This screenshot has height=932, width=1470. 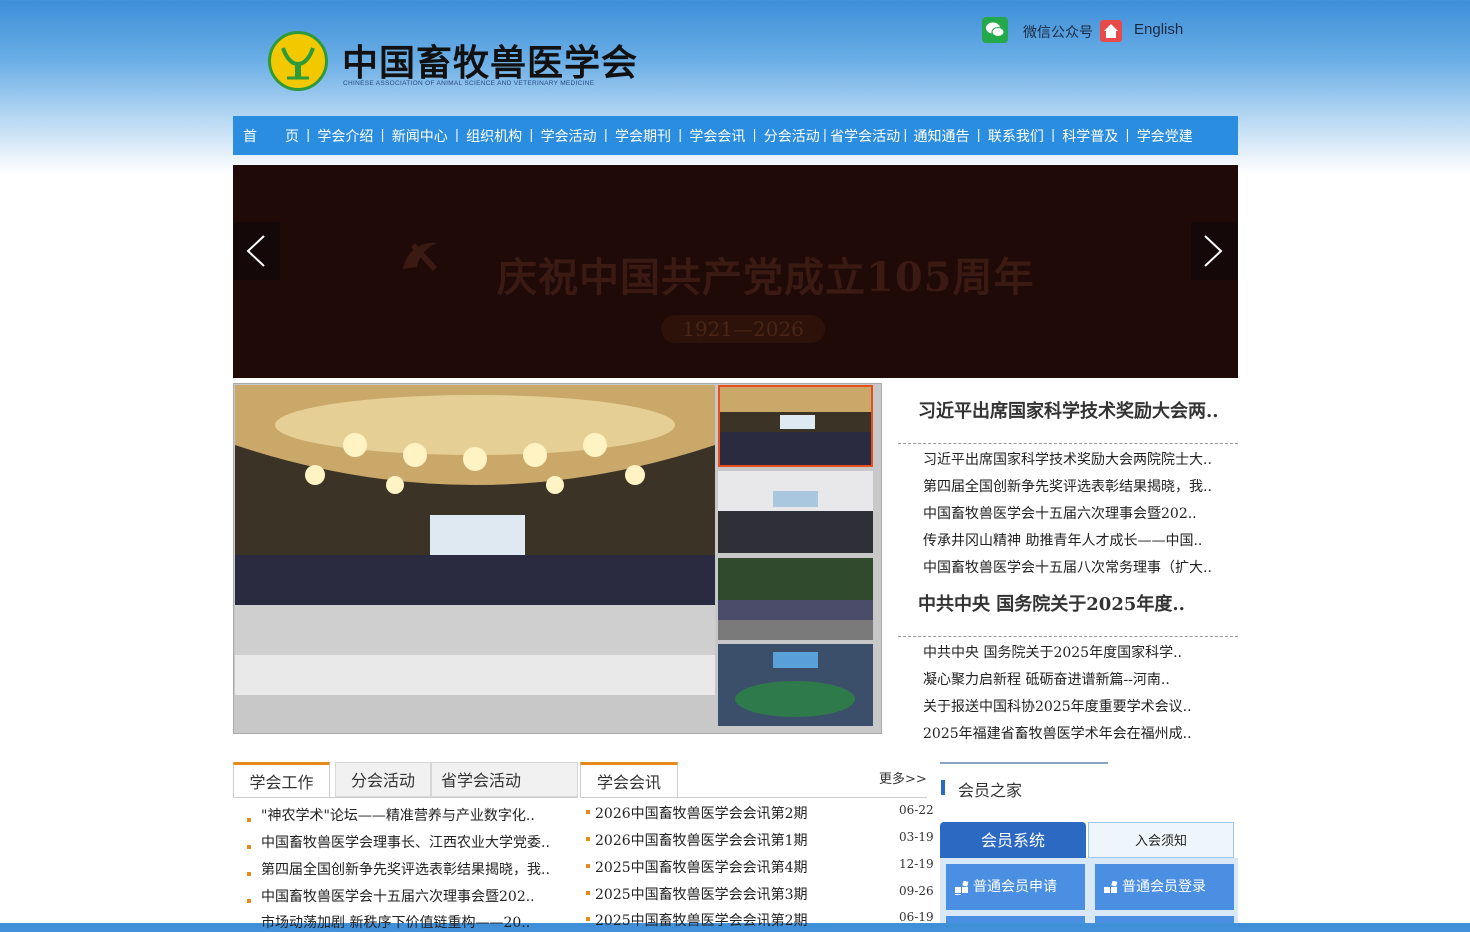 I want to click on nav-item-provincial: 省学会活动, so click(x=865, y=136).